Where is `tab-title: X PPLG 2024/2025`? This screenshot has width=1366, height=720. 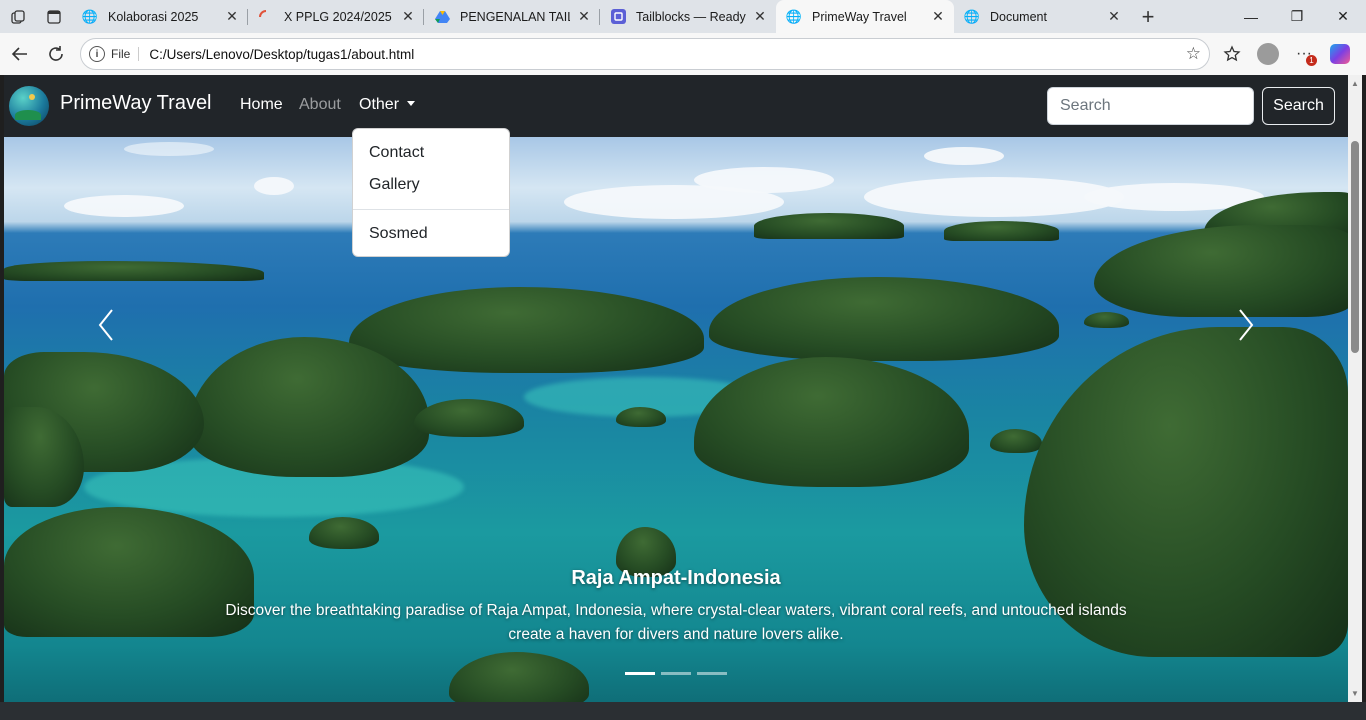 tab-title: X PPLG 2024/2025 is located at coordinates (338, 16).